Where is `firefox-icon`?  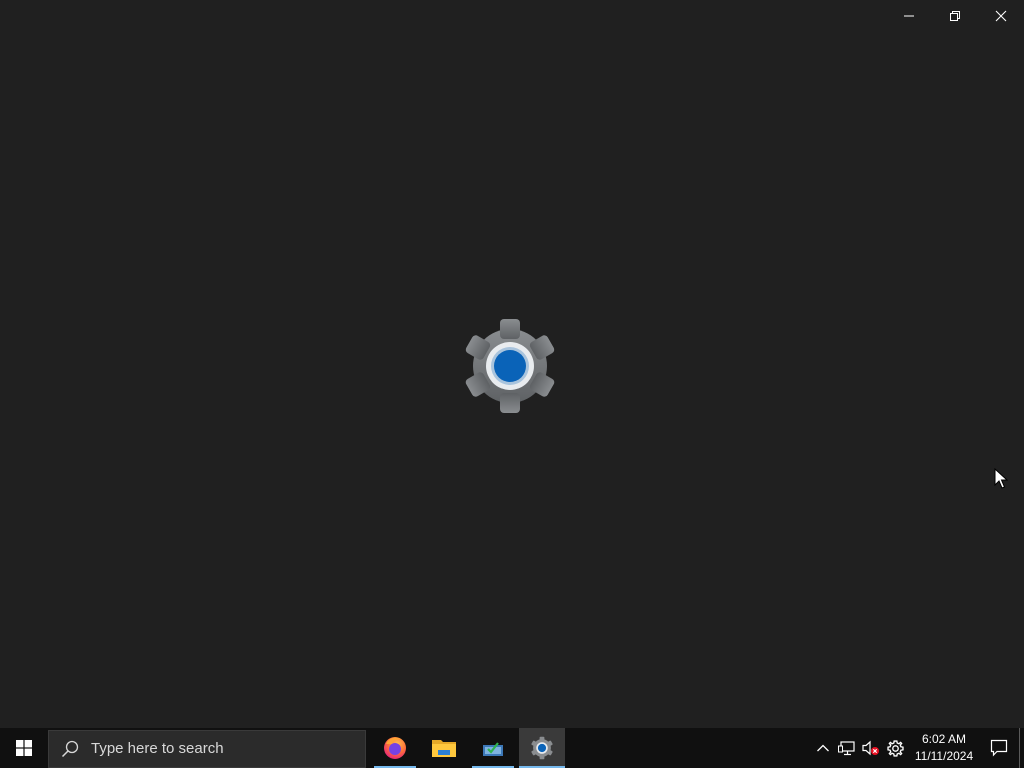 firefox-icon is located at coordinates (395, 748).